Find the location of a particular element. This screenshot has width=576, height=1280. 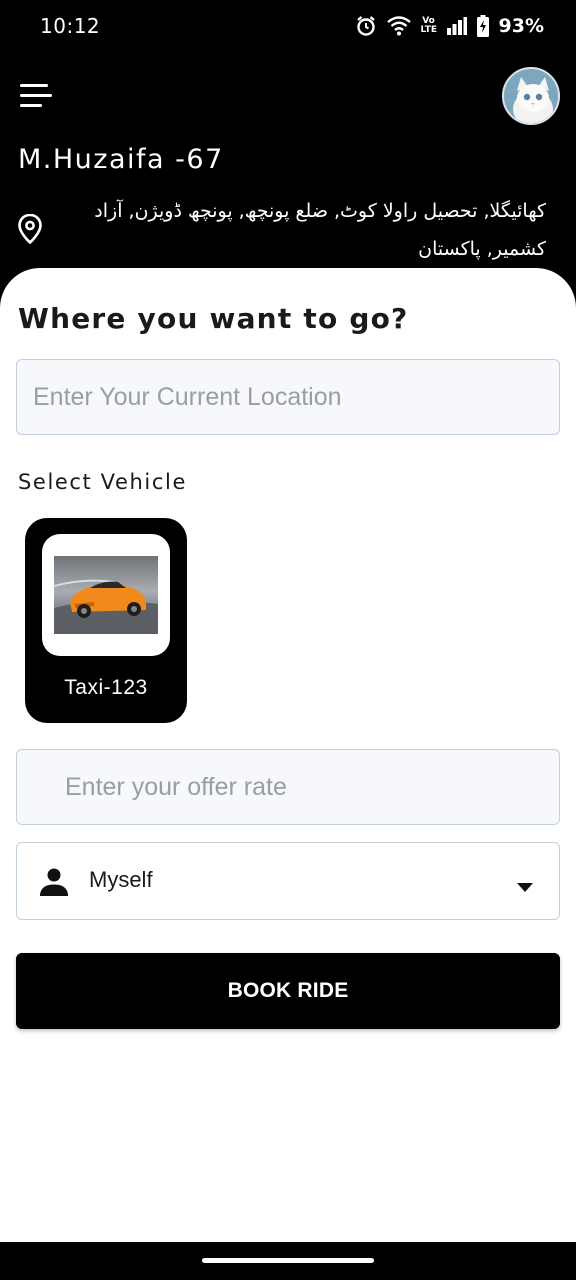

sports-car-image is located at coordinates (106, 595).